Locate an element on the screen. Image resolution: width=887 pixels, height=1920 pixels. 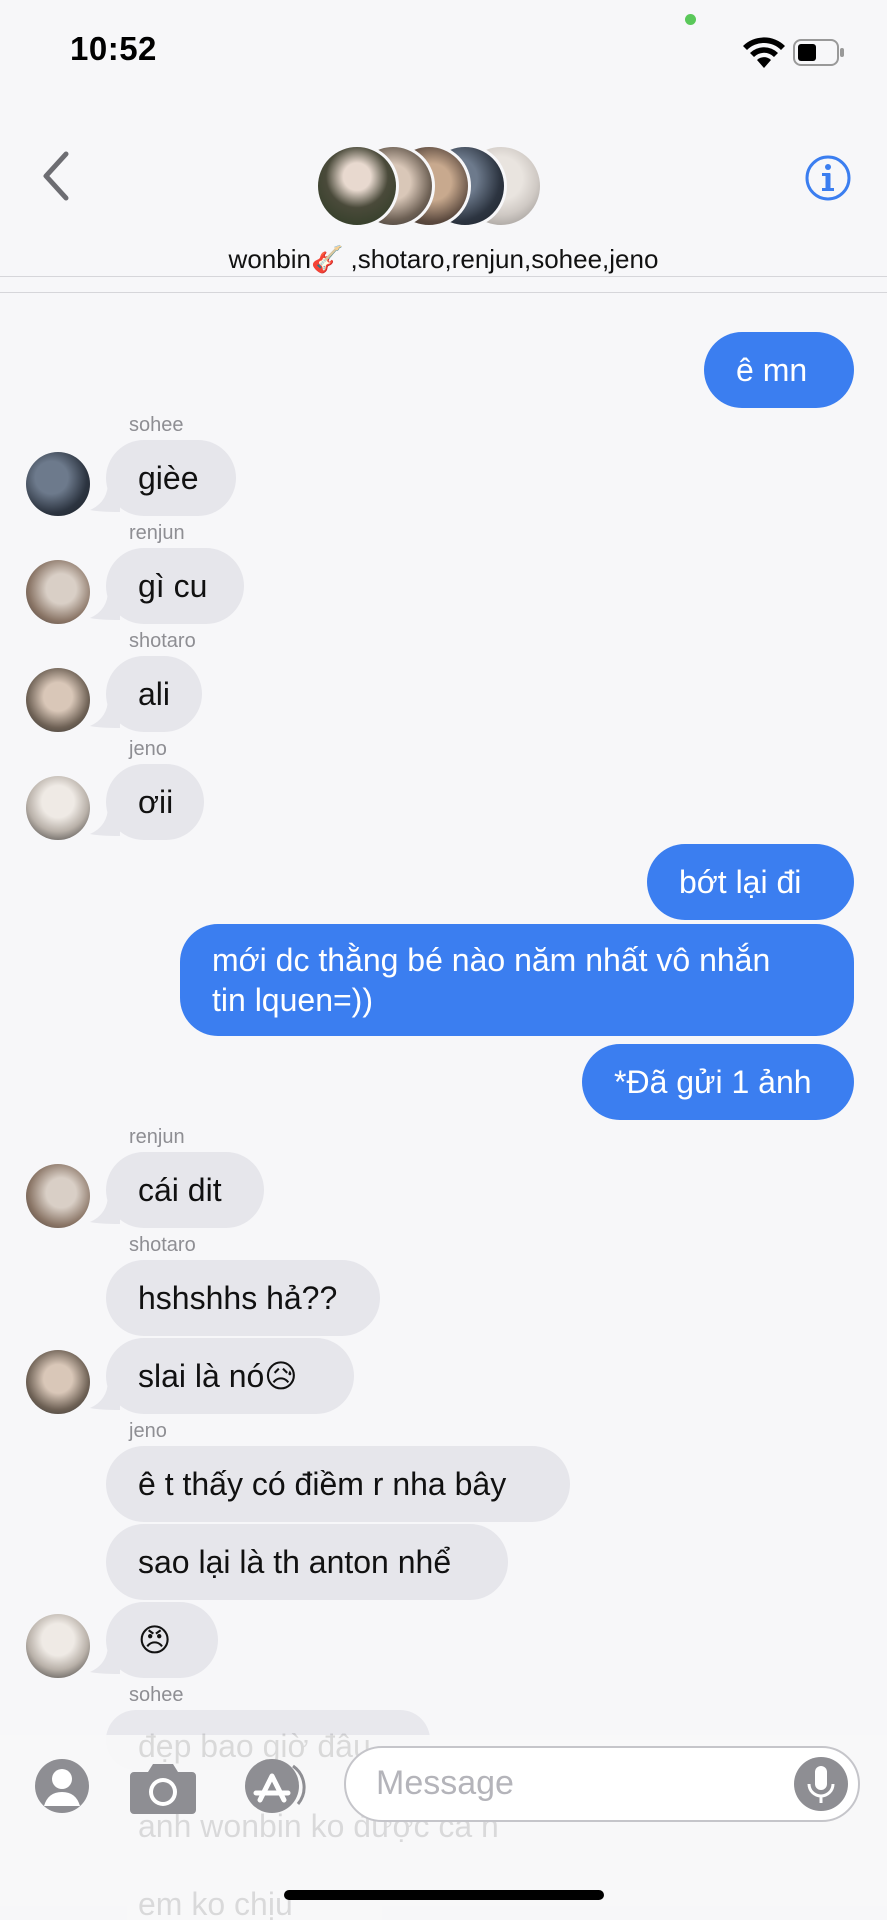
obscured-message: em ko chịu is located at coordinates (215, 1903).